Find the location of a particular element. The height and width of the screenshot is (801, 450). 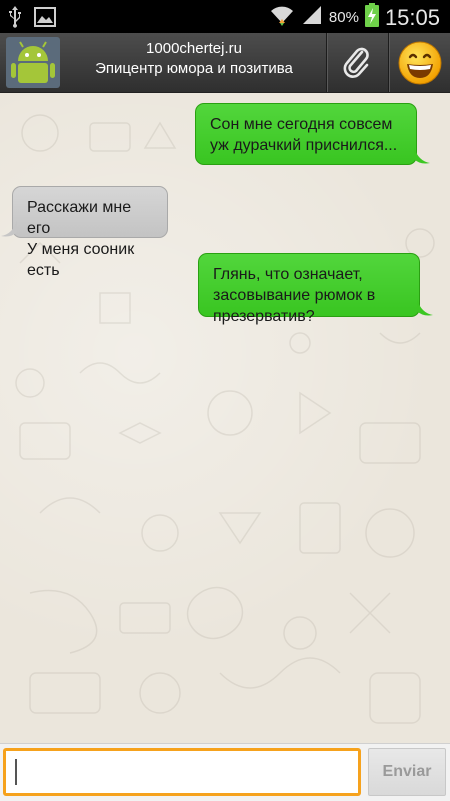

status-bar: 80% 15:05 is located at coordinates (225, 16).